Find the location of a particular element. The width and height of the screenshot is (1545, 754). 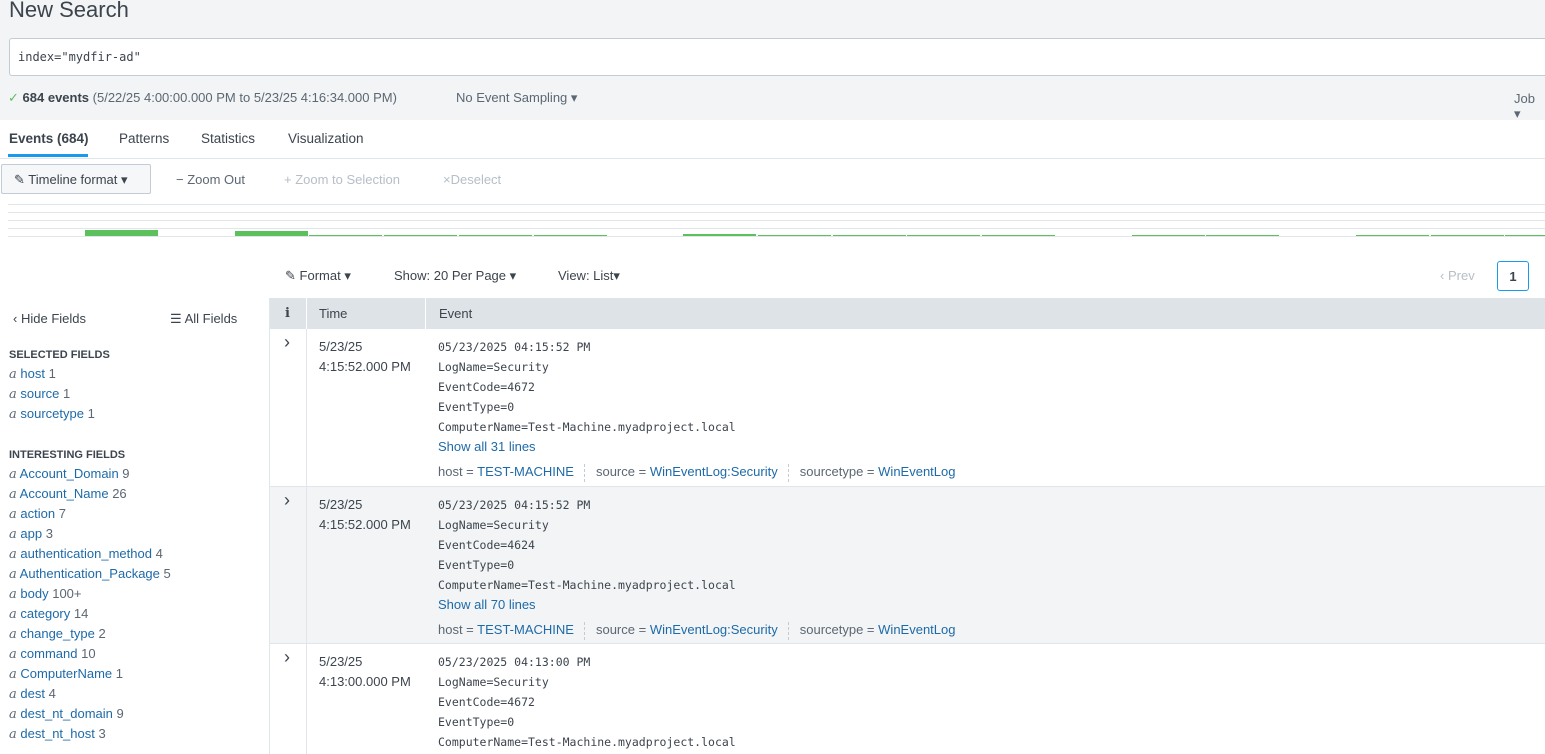

deselect-button: ×Deselect is located at coordinates (472, 179).